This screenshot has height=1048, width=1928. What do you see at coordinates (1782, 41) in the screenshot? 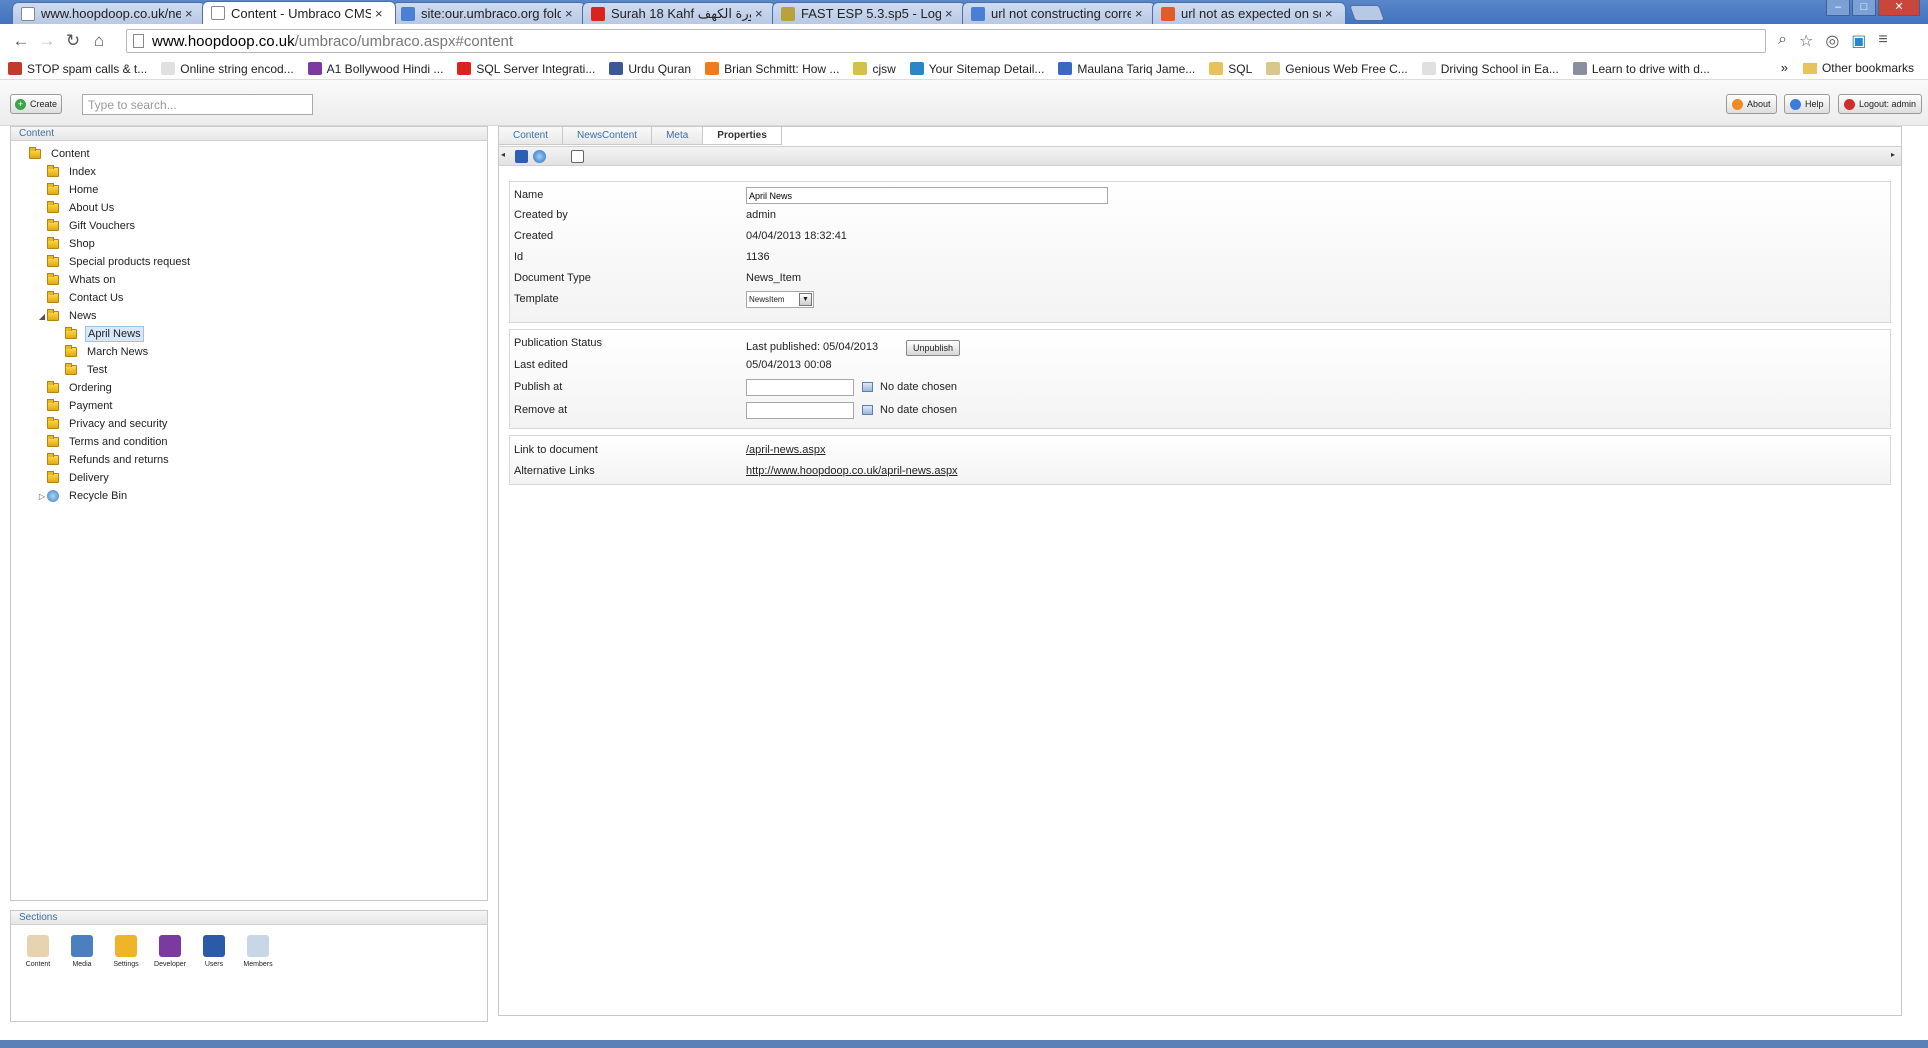
I see `search-icon: ⌕` at bounding box center [1782, 41].